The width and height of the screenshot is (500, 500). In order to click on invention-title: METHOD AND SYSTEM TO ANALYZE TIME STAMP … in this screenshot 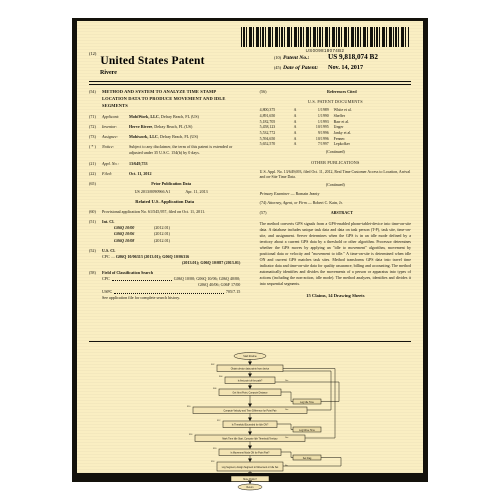, I will do `click(164, 98)`.